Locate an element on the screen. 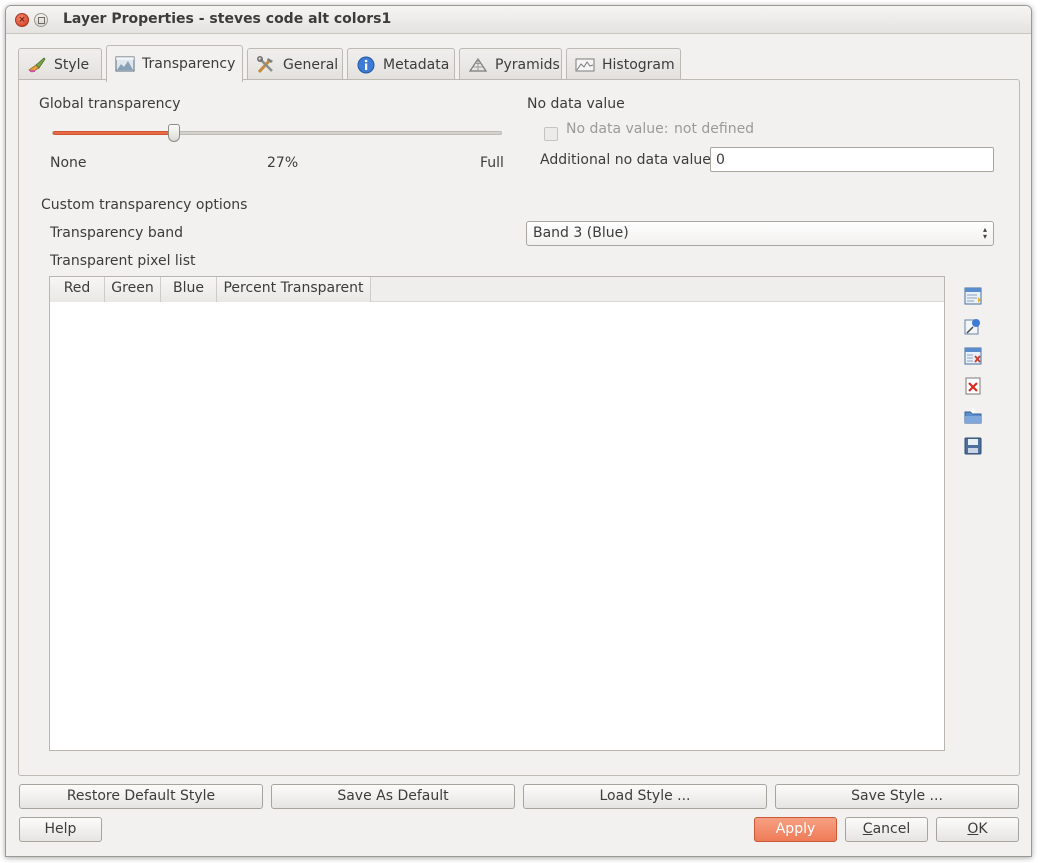  tools-icon is located at coordinates (266, 65).